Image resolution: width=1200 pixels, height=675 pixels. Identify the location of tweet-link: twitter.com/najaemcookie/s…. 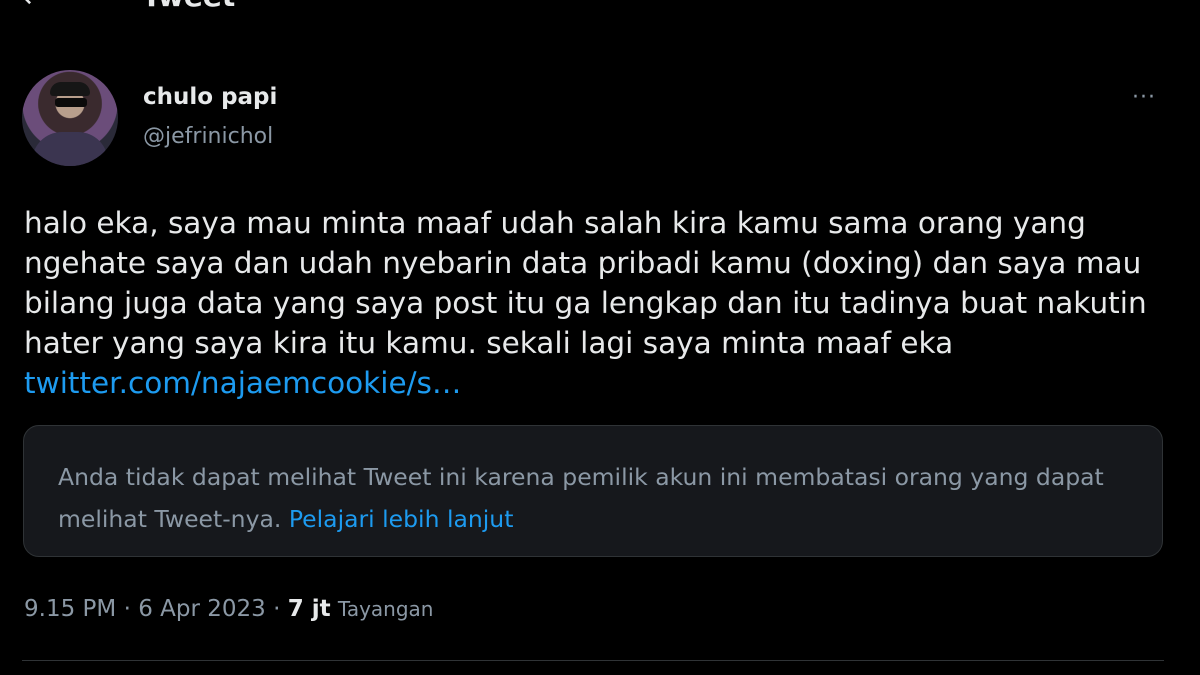
(242, 383).